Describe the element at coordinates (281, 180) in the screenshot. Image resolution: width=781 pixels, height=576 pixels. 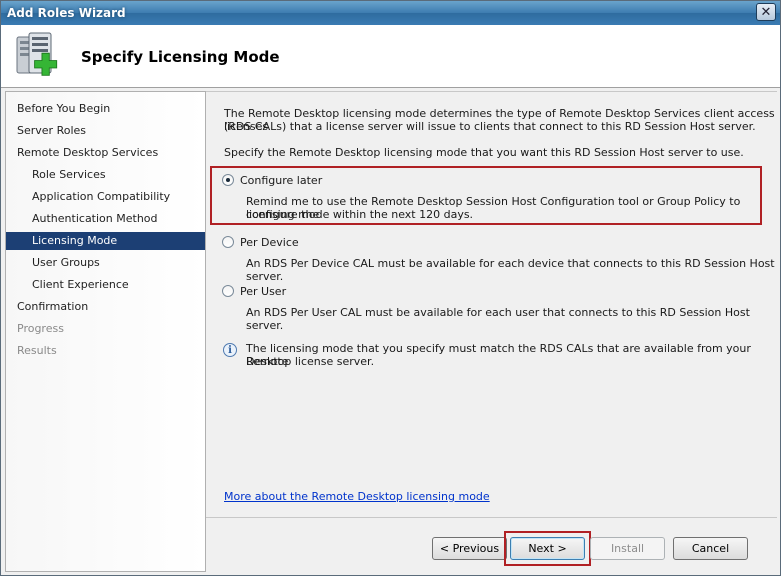
I see `option-configure-later-label: Configure later` at that location.